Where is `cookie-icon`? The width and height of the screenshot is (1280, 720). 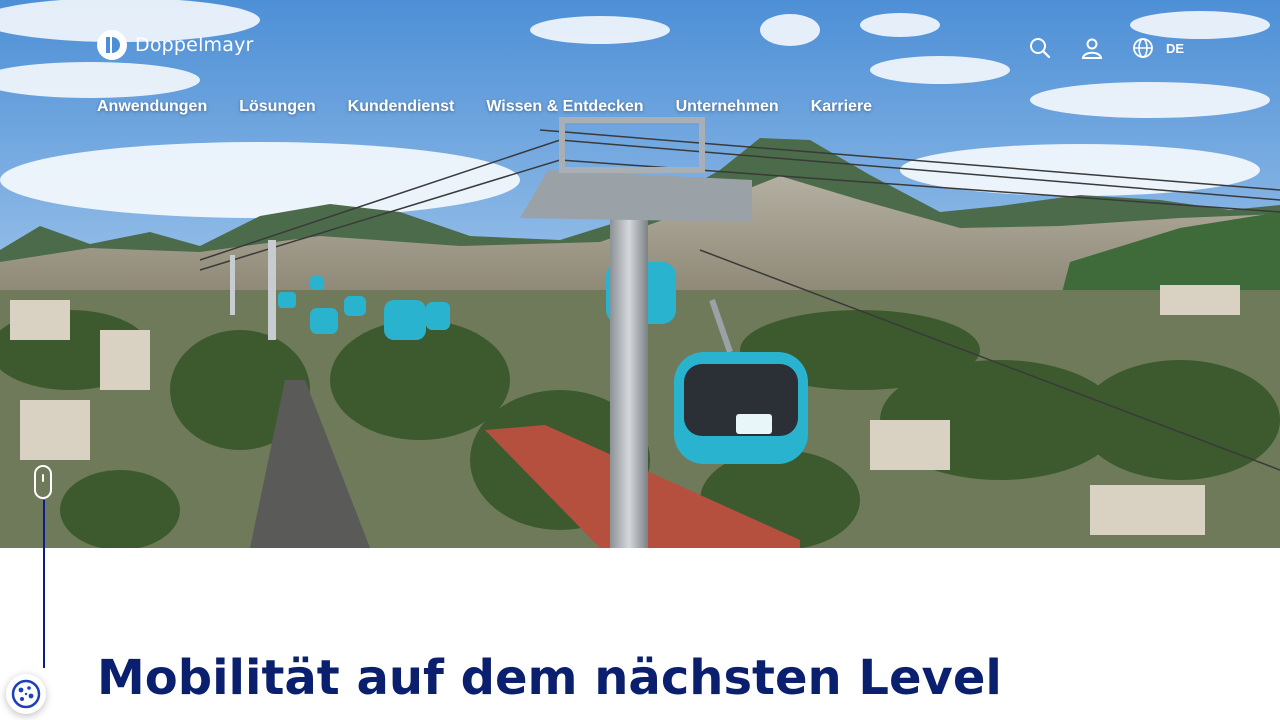
cookie-icon is located at coordinates (26, 694).